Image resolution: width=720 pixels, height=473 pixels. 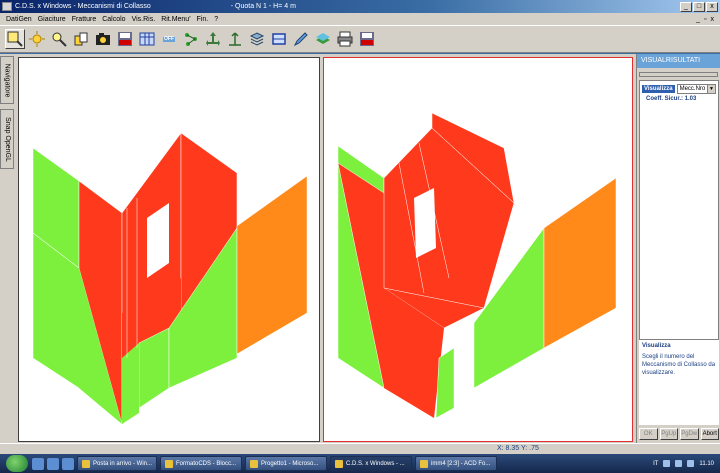 I want to click on left-tab-strip: Navigatore Snap OpenGL, so click(x=7, y=254).